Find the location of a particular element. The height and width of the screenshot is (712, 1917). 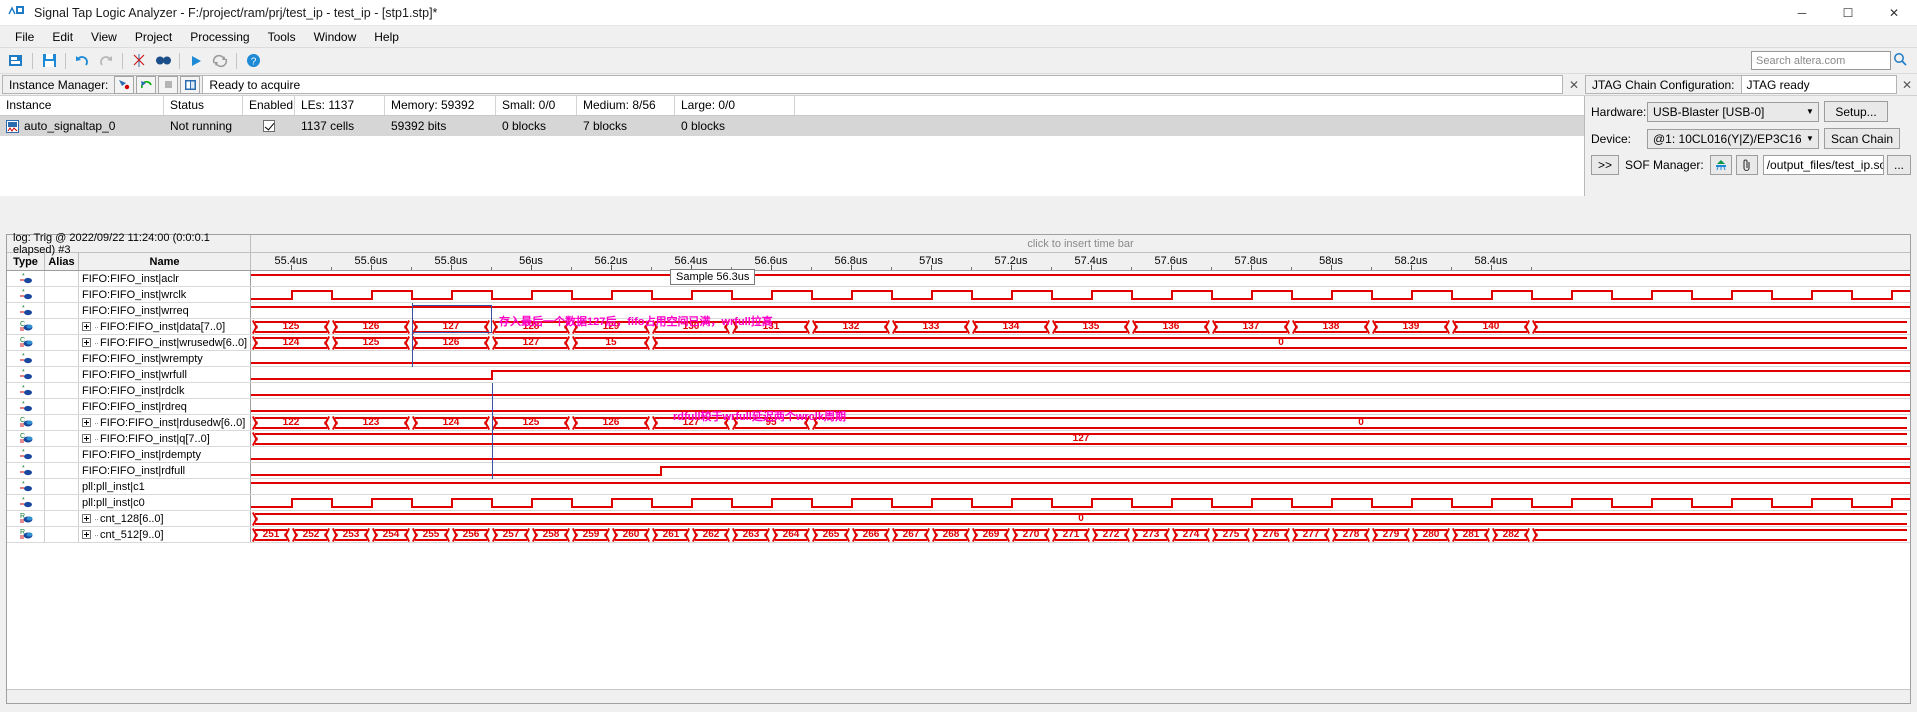

bus-value-segment: 257 is located at coordinates (511, 535).